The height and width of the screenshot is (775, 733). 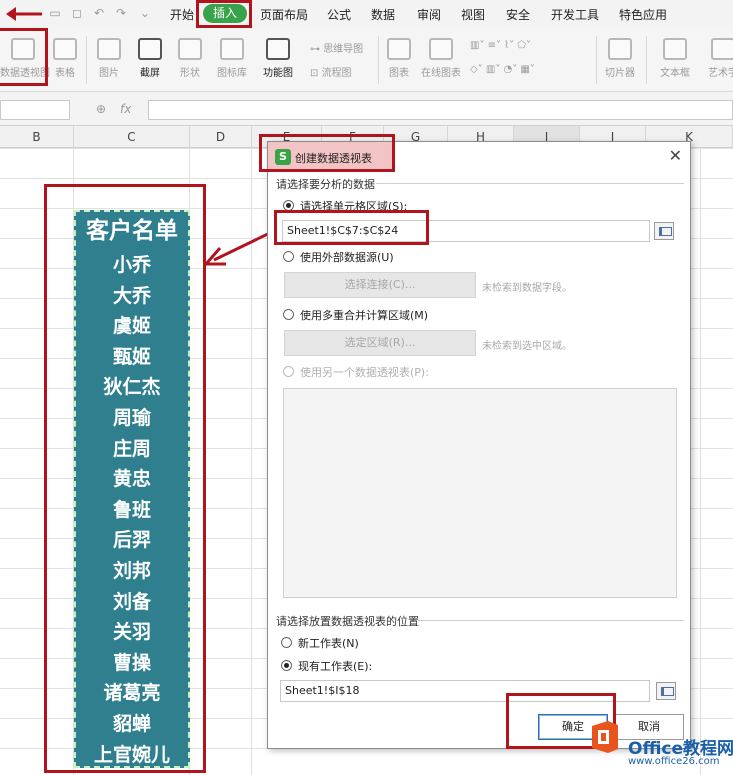 What do you see at coordinates (132, 137) in the screenshot?
I see `column-c: C` at bounding box center [132, 137].